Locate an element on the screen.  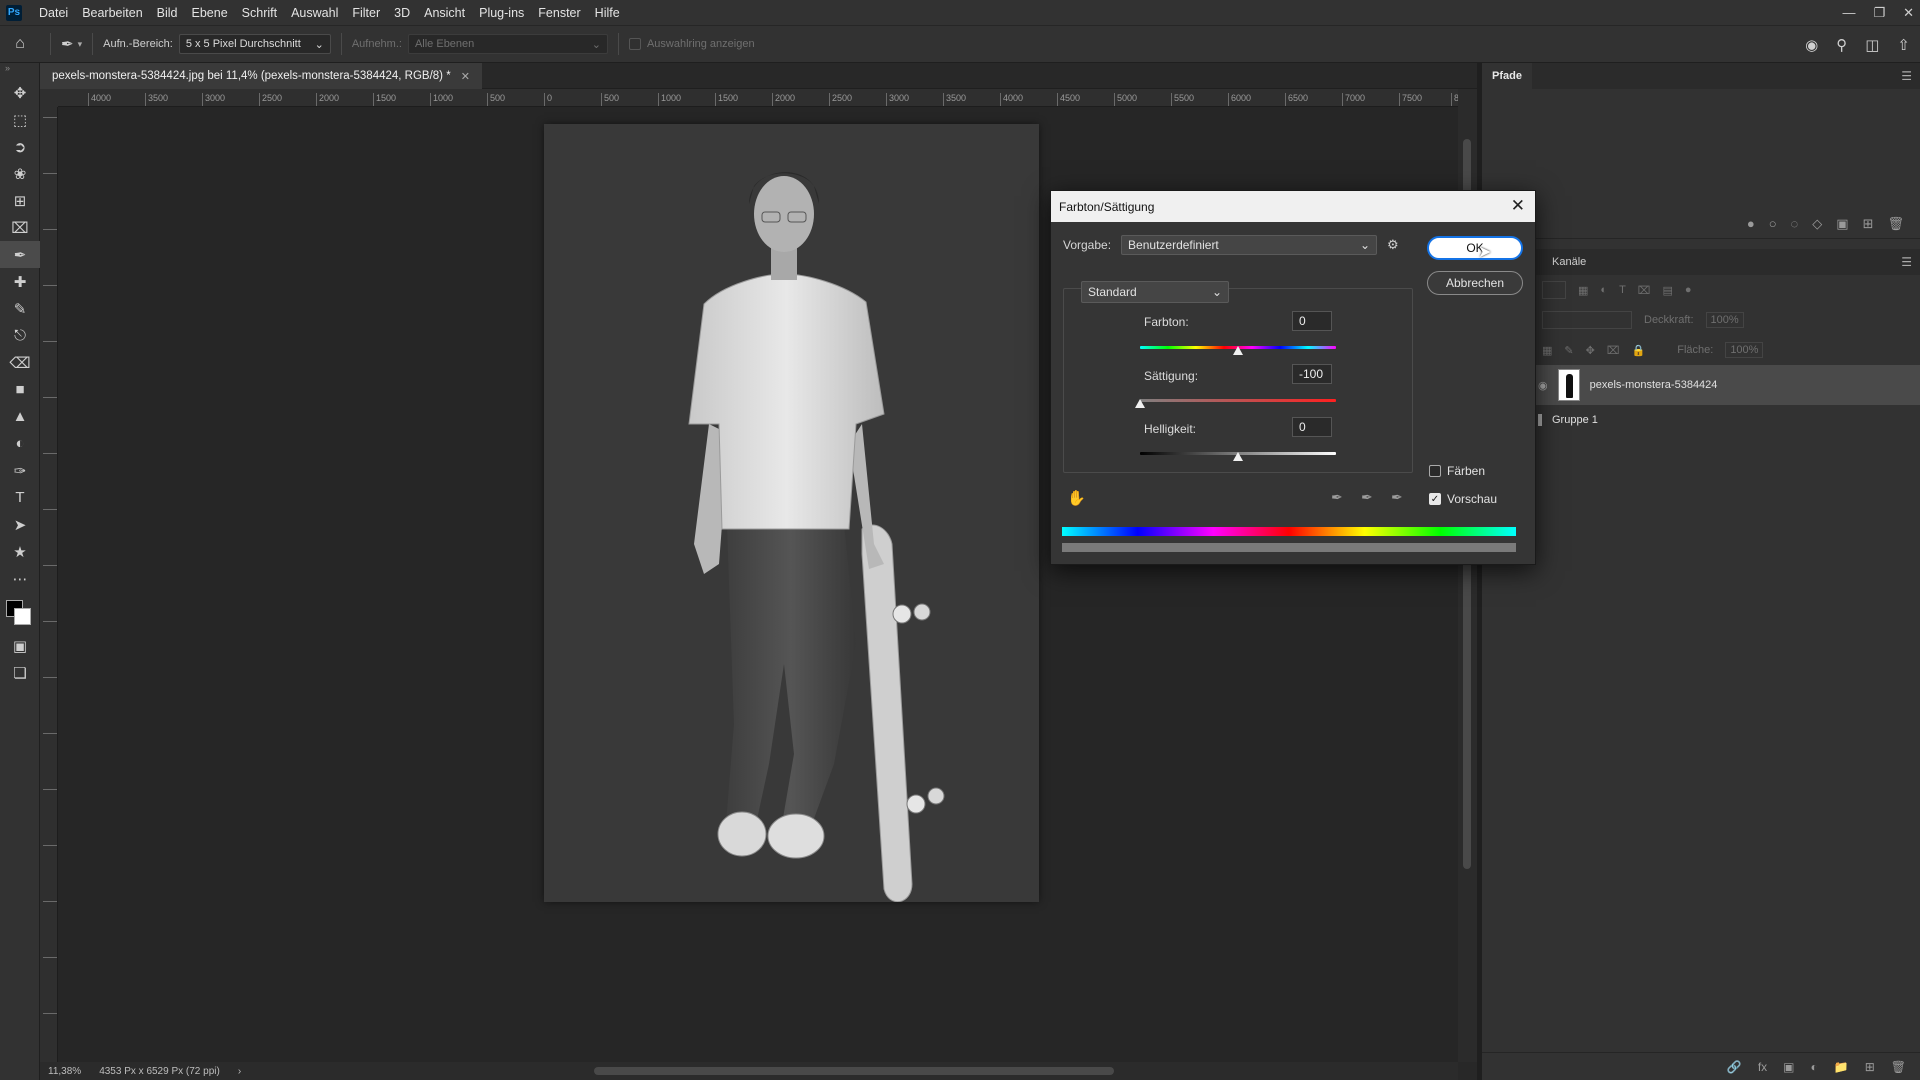
menu-ebene: Ebene is located at coordinates (210, 13).